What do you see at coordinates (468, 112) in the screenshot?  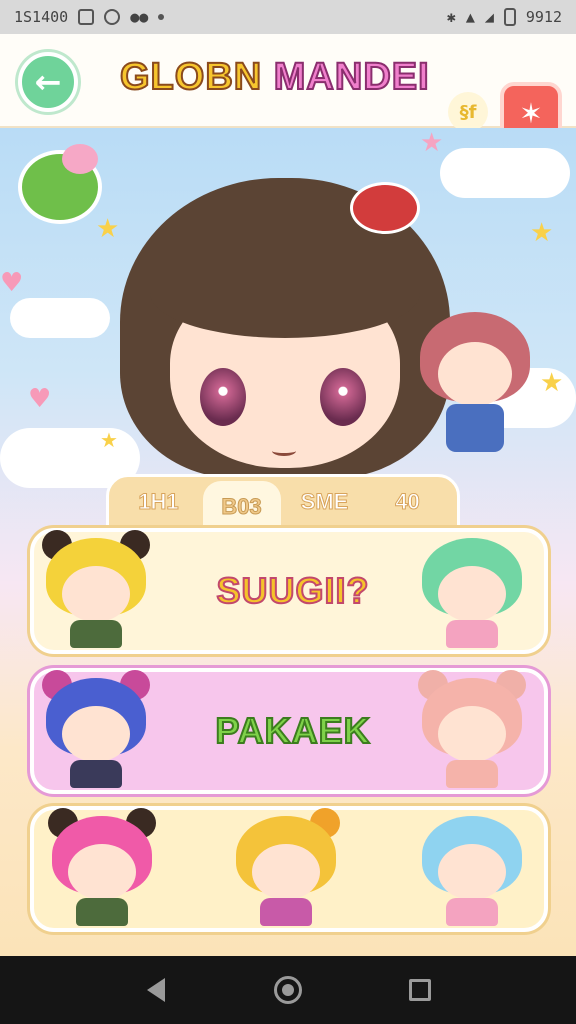 I see `currency-badge: §f` at bounding box center [468, 112].